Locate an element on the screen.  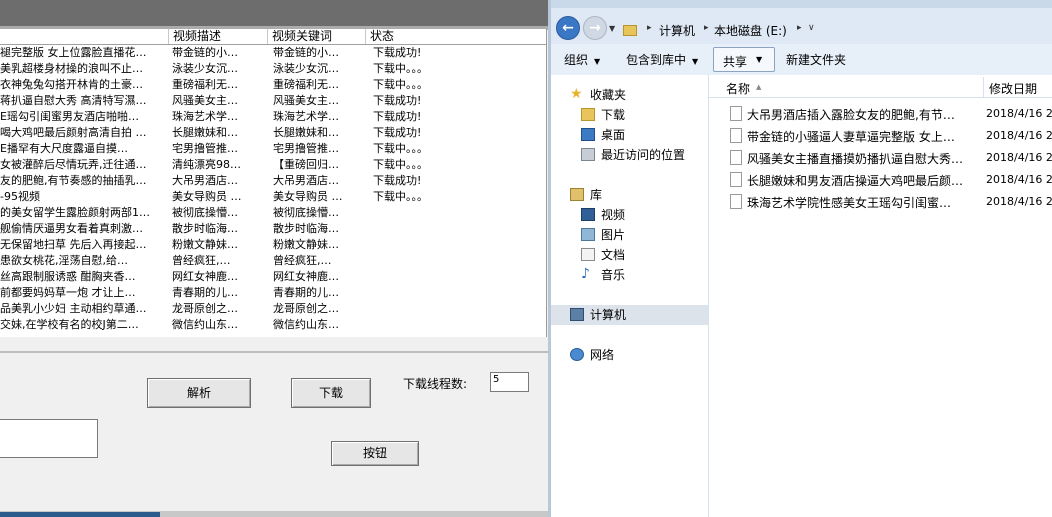
column-header-video-keywords: 视频关键词 is located at coordinates (317, 36).